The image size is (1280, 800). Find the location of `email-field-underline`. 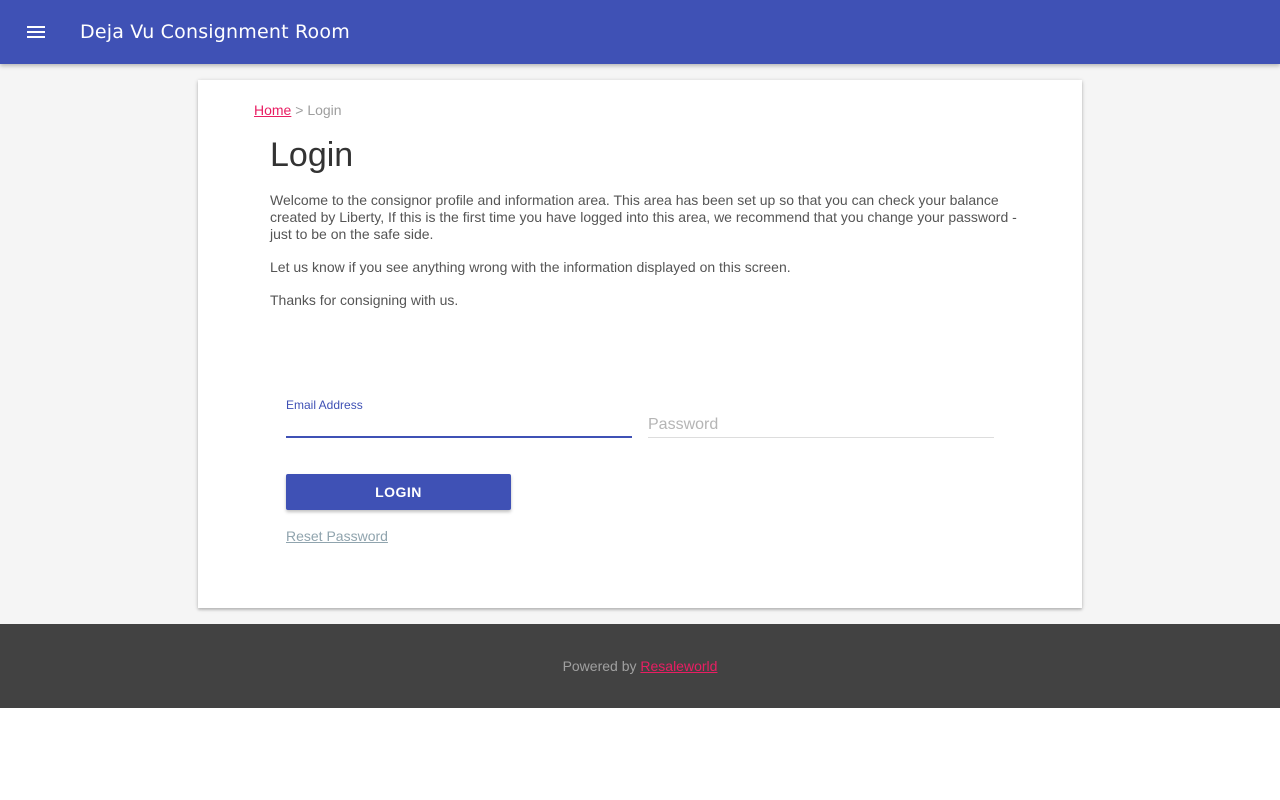

email-field-underline is located at coordinates (459, 437).